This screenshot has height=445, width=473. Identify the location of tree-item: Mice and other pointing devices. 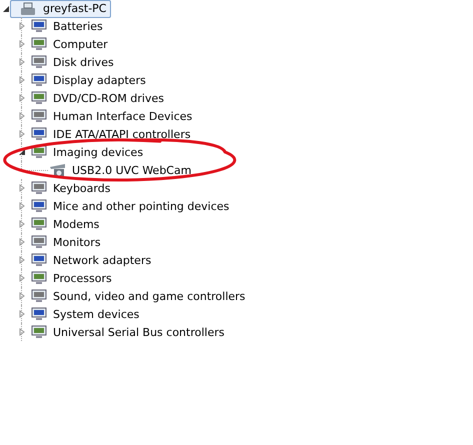
(141, 206).